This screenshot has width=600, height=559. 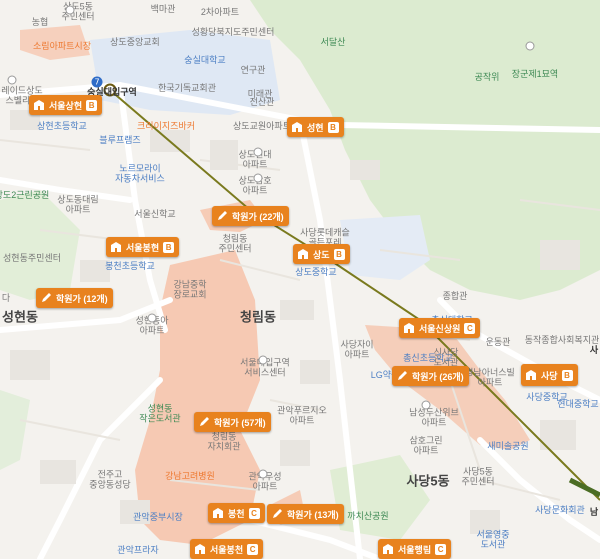 I want to click on pin-label: 성현, so click(x=315, y=127).